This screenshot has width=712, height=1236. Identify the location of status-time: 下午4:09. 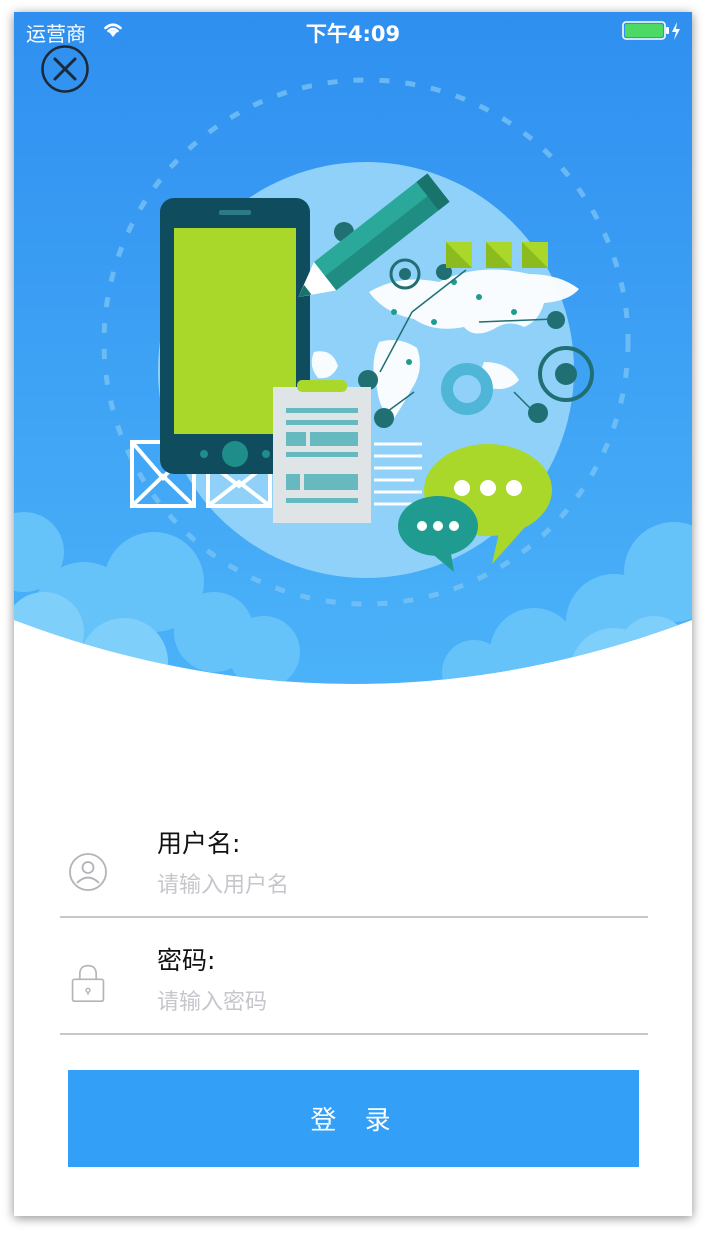
(353, 34).